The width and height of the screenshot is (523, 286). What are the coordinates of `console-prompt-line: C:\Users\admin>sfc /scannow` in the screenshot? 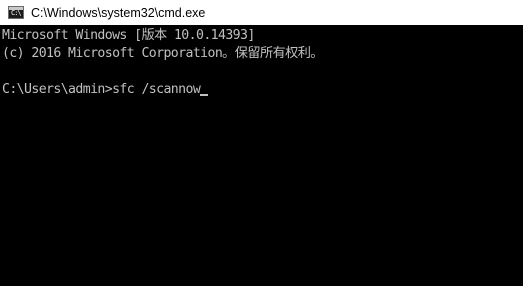 It's located at (262, 90).